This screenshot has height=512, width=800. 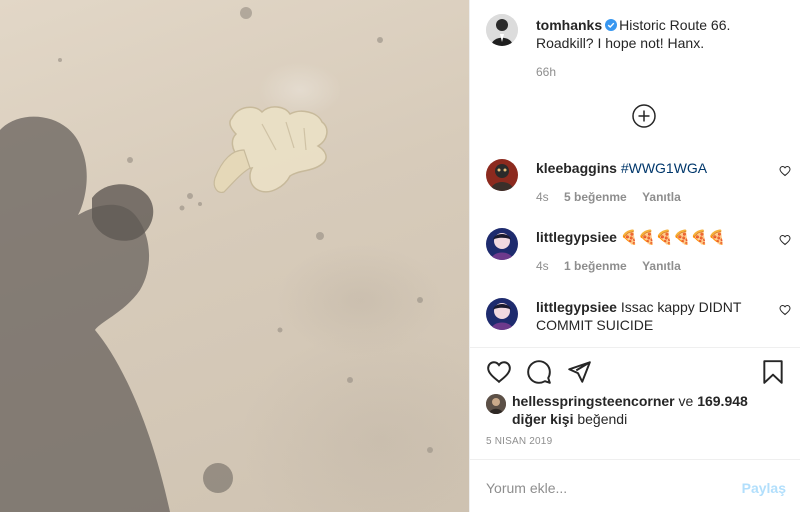 I want to click on comment-text-block: littlegypsiee 🍕🍕🍕🍕🍕🍕, so click(x=651, y=237).